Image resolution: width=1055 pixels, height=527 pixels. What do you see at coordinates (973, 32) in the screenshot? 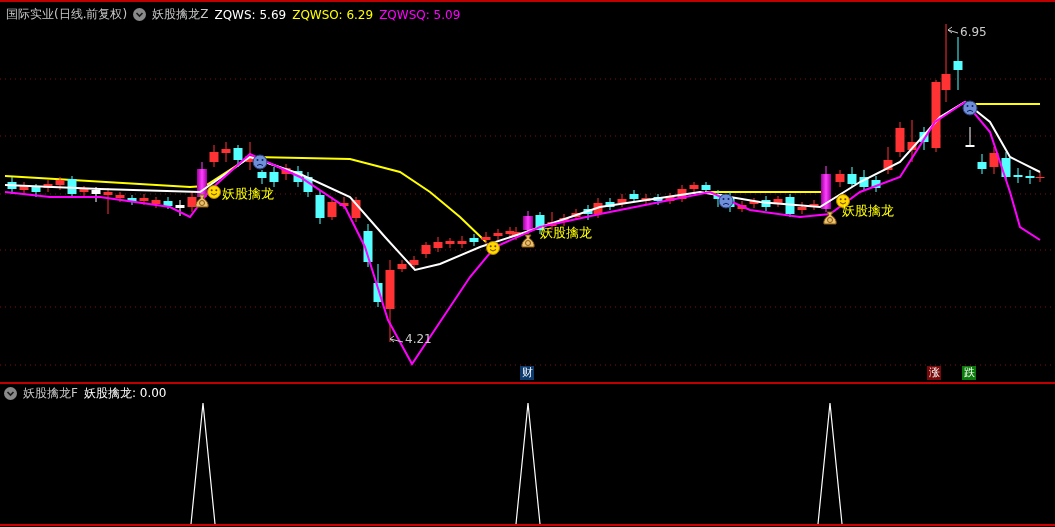
I see `price-label: 6.95` at bounding box center [973, 32].